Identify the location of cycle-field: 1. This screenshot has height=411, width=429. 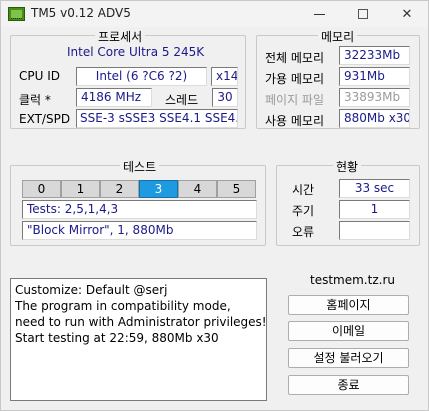
(374, 209).